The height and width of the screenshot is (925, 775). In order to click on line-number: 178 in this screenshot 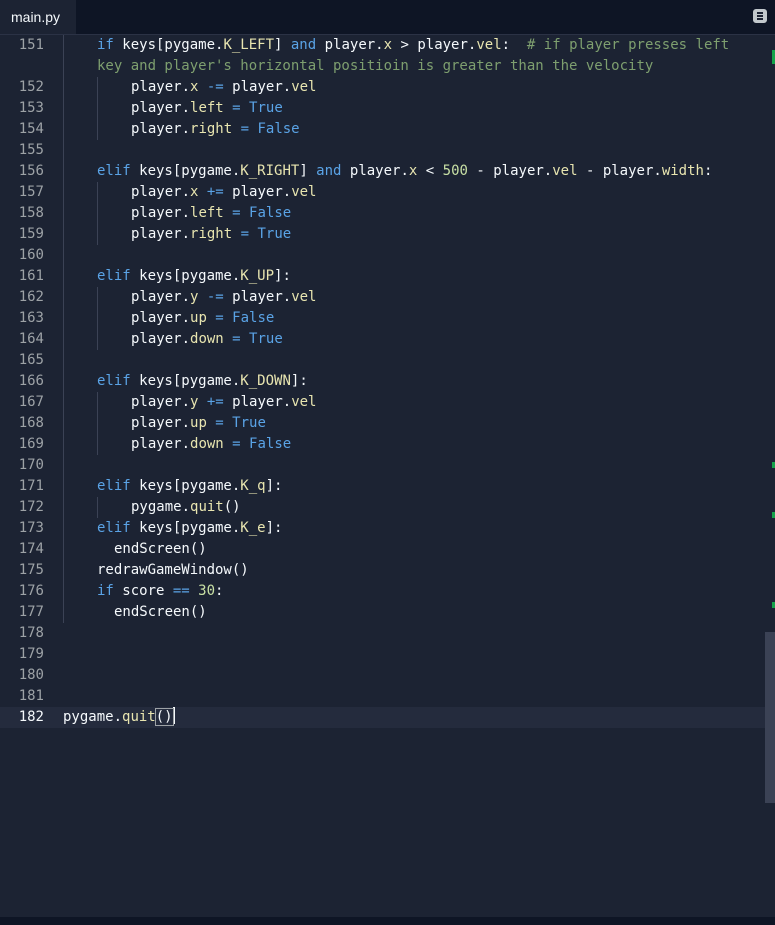, I will do `click(31, 633)`.